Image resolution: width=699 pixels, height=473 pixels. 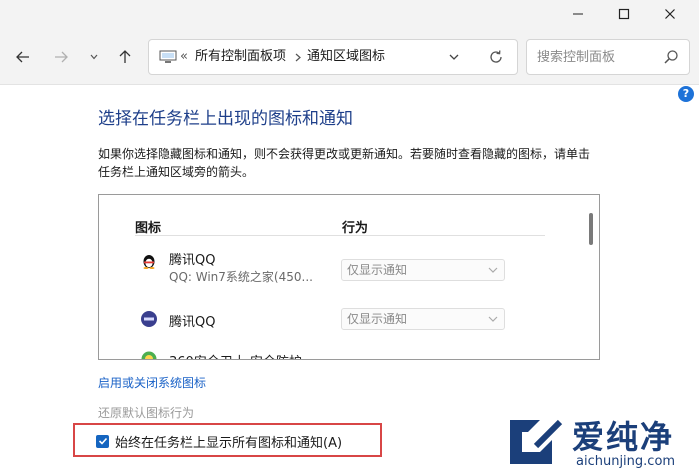 What do you see at coordinates (227, 440) in the screenshot?
I see `highlight-box` at bounding box center [227, 440].